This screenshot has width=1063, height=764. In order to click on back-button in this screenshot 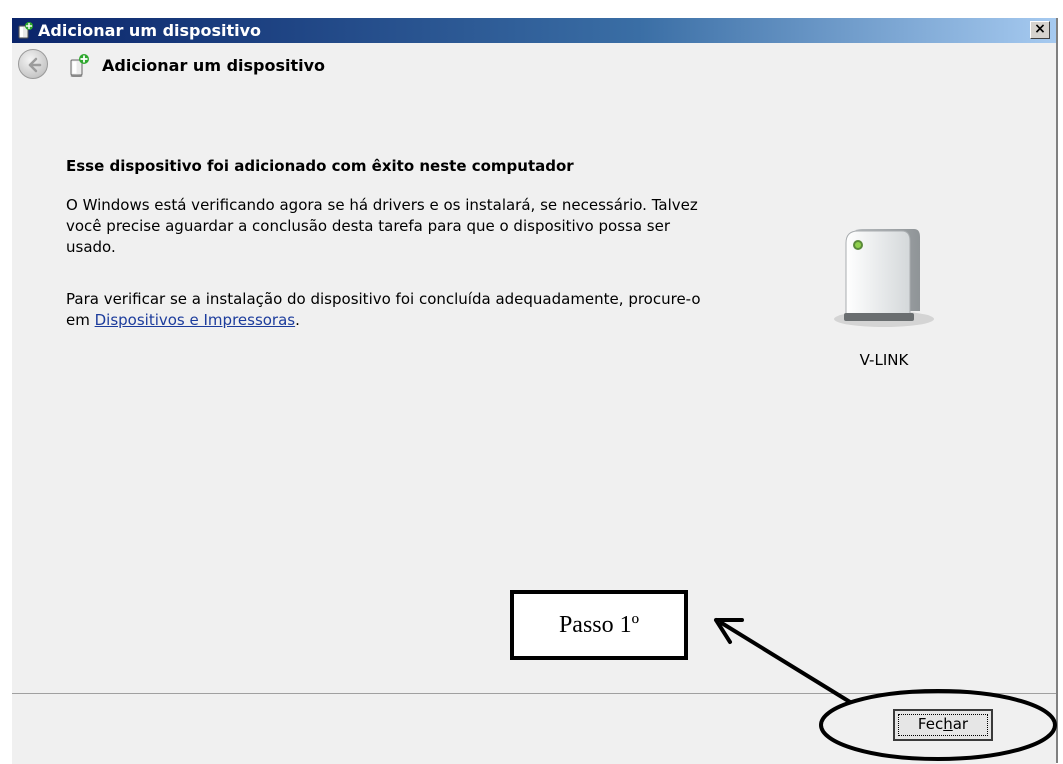, I will do `click(33, 64)`.